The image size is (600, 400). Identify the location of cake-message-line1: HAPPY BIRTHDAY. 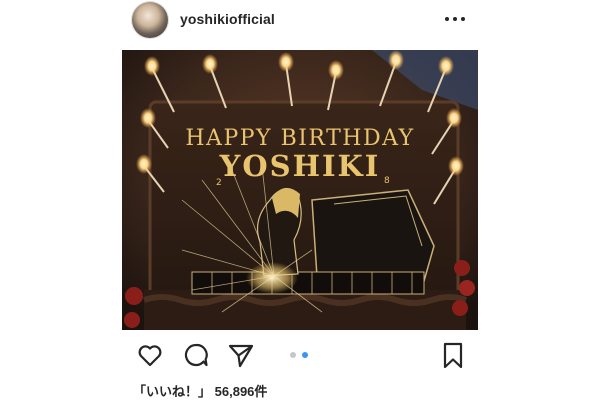
(300, 138).